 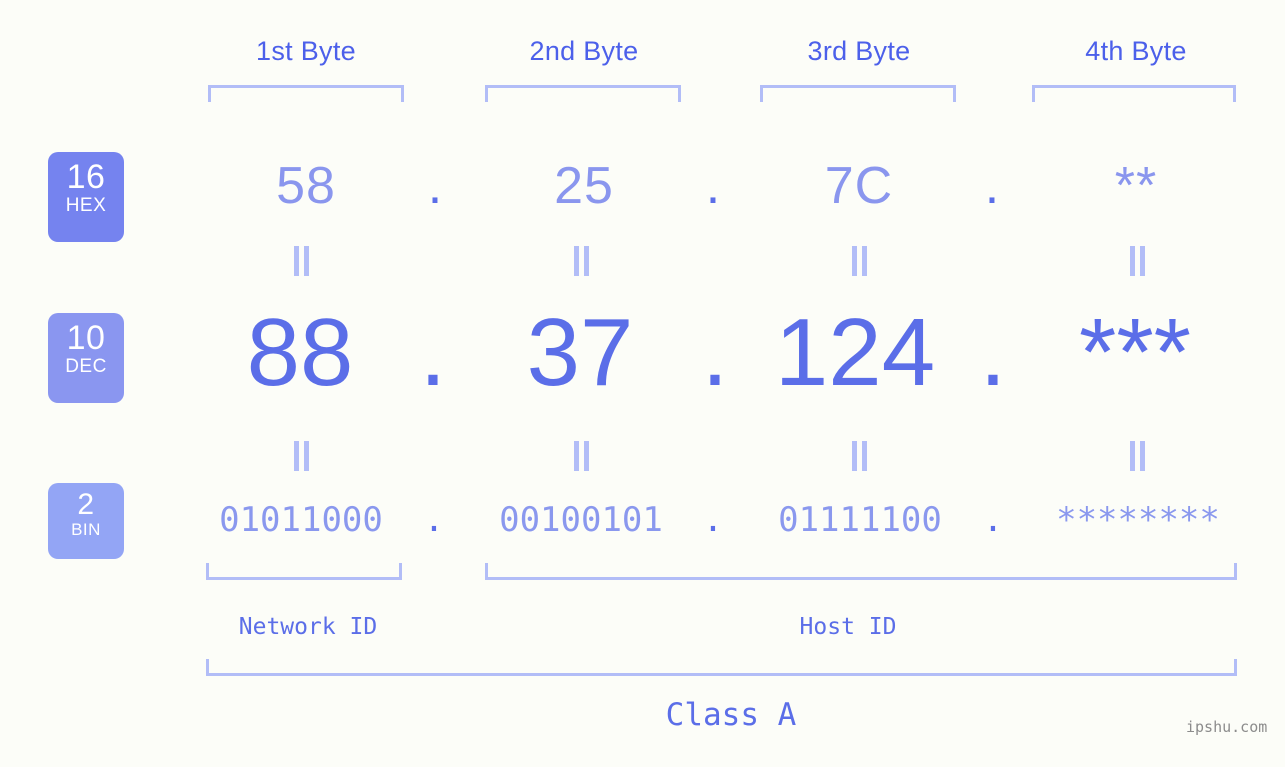 I want to click on dec-byte-4: ***, so click(x=1135, y=352).